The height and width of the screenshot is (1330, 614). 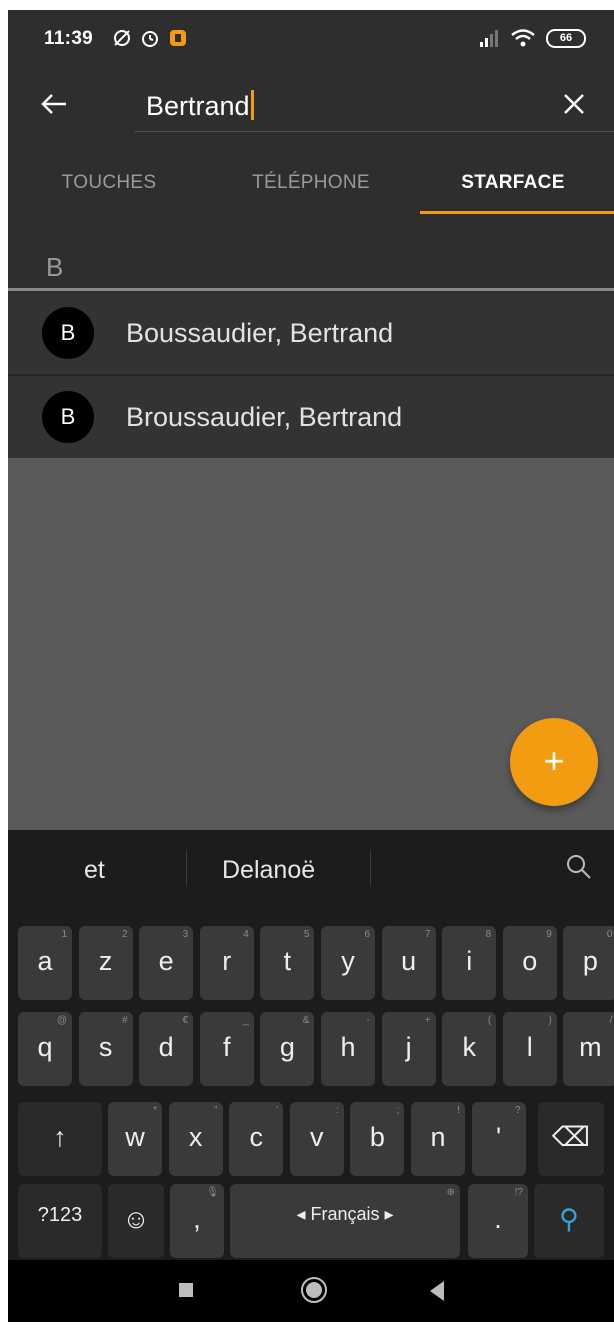 I want to click on key-h: -h, so click(x=348, y=1049).